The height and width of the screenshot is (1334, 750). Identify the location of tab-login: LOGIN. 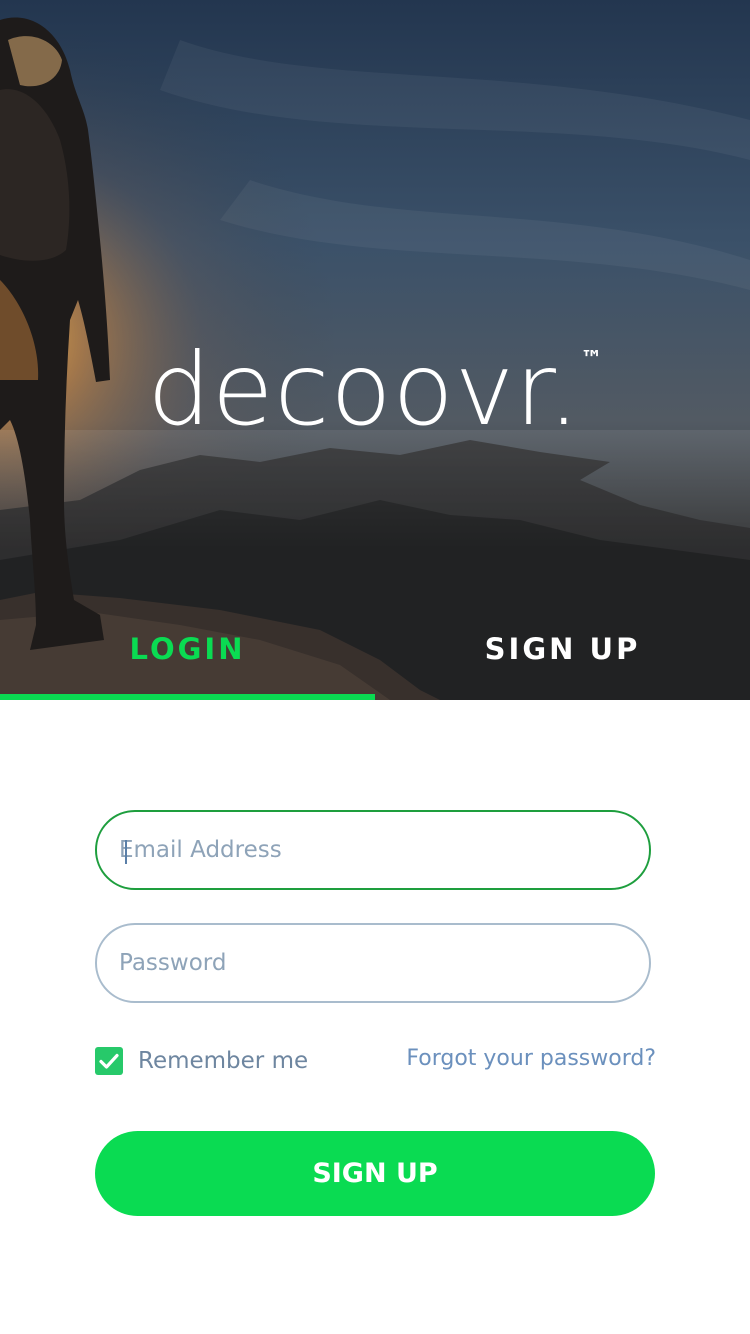
(187, 649).